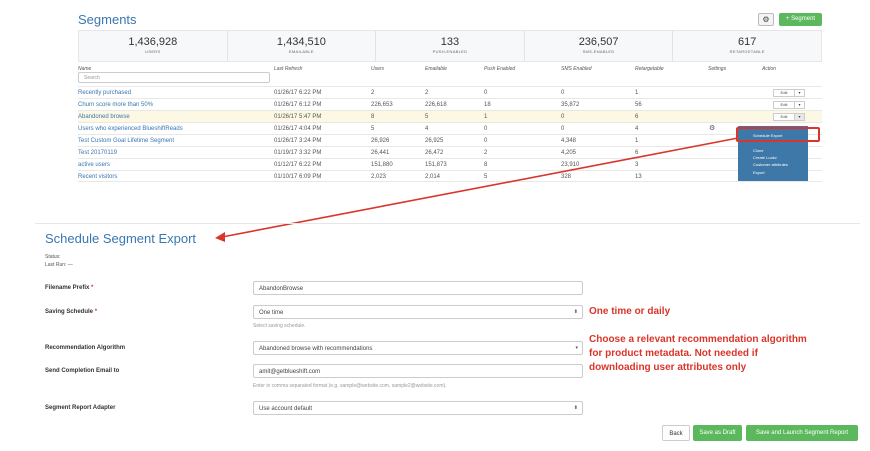 The image size is (870, 451). What do you see at coordinates (766, 19) in the screenshot?
I see `settings-button: ⚙` at bounding box center [766, 19].